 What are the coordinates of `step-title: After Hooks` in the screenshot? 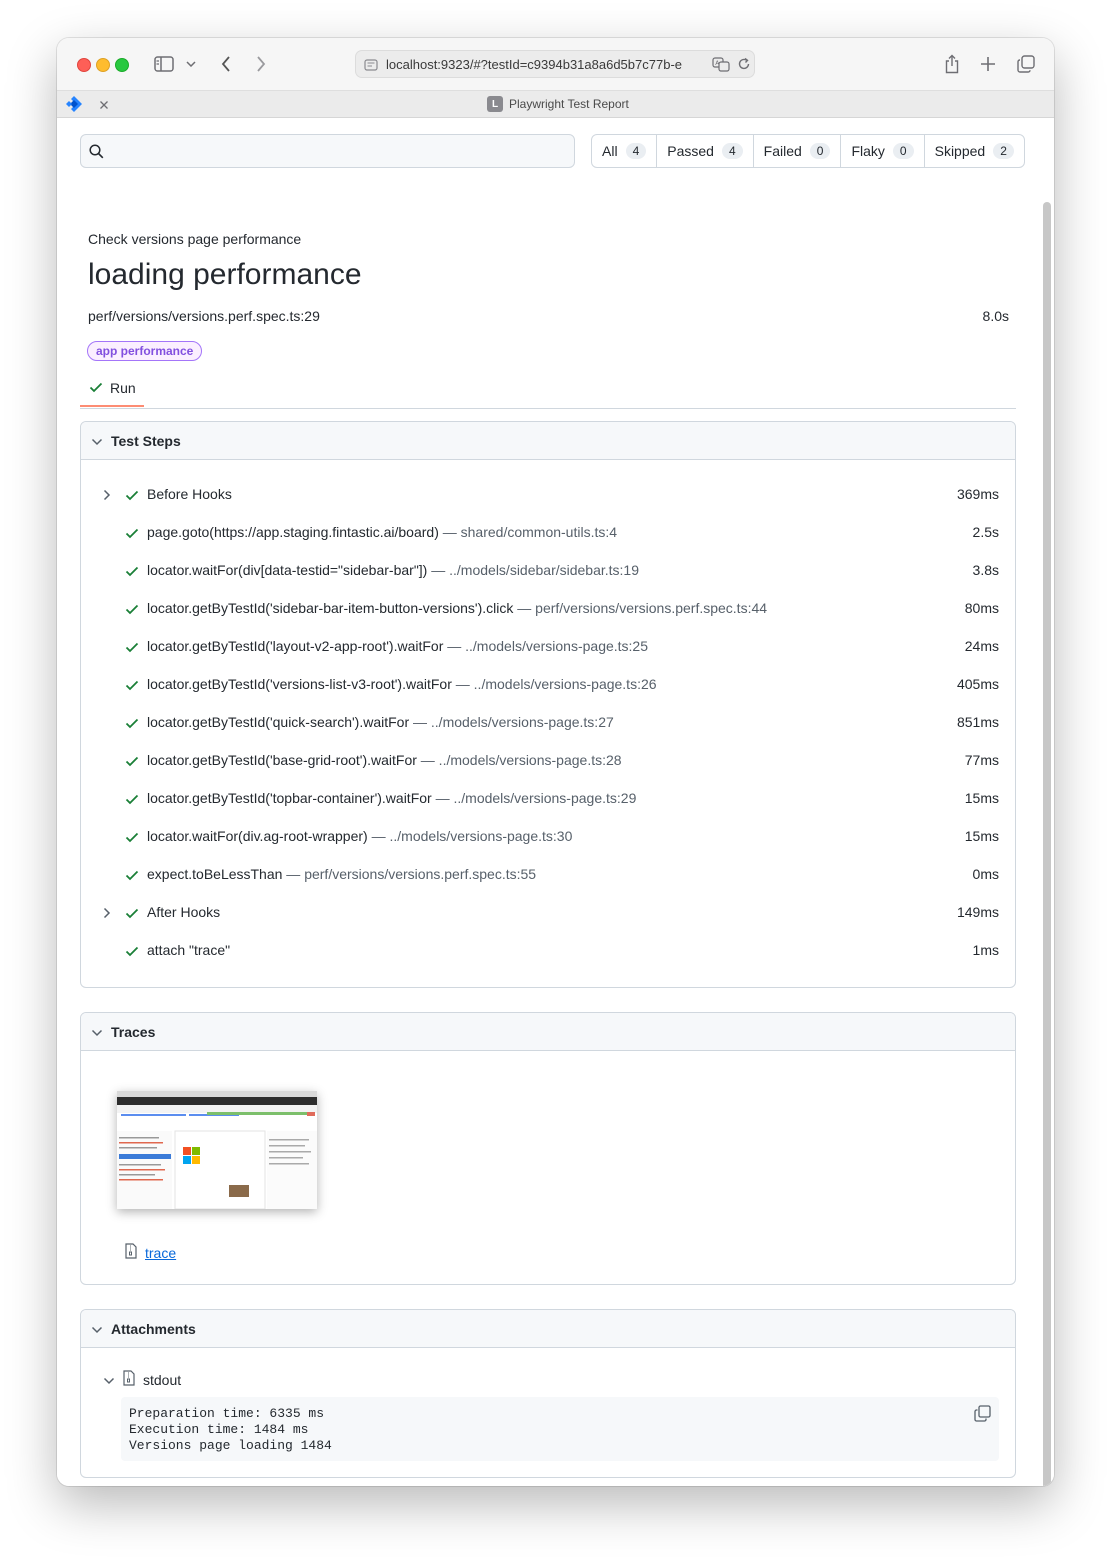 It's located at (183, 912).